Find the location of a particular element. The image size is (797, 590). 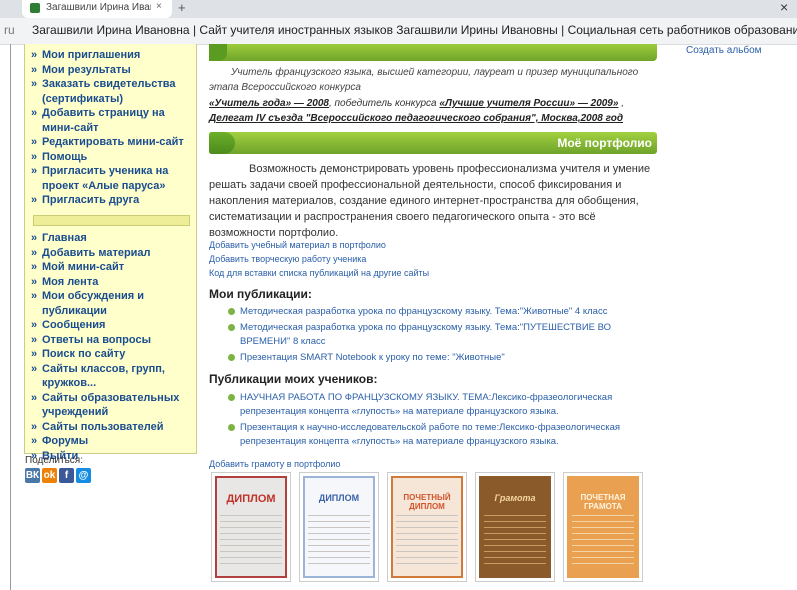

site-favicon-icon is located at coordinates (35, 8).